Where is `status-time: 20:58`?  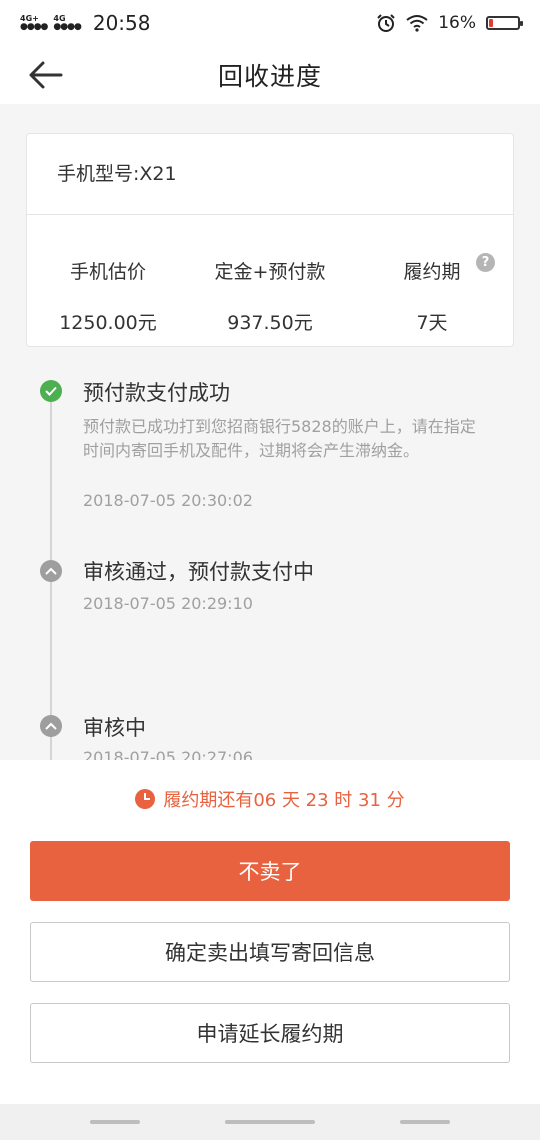
status-time: 20:58 is located at coordinates (121, 23).